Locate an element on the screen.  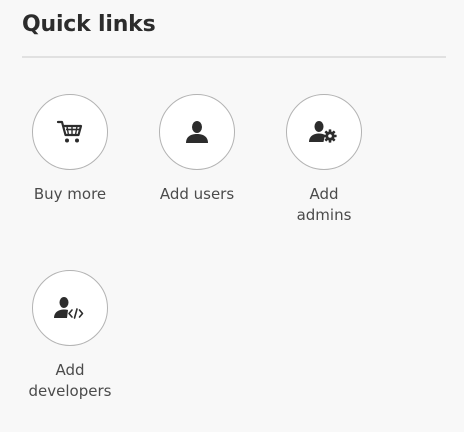
user-icon is located at coordinates (197, 132).